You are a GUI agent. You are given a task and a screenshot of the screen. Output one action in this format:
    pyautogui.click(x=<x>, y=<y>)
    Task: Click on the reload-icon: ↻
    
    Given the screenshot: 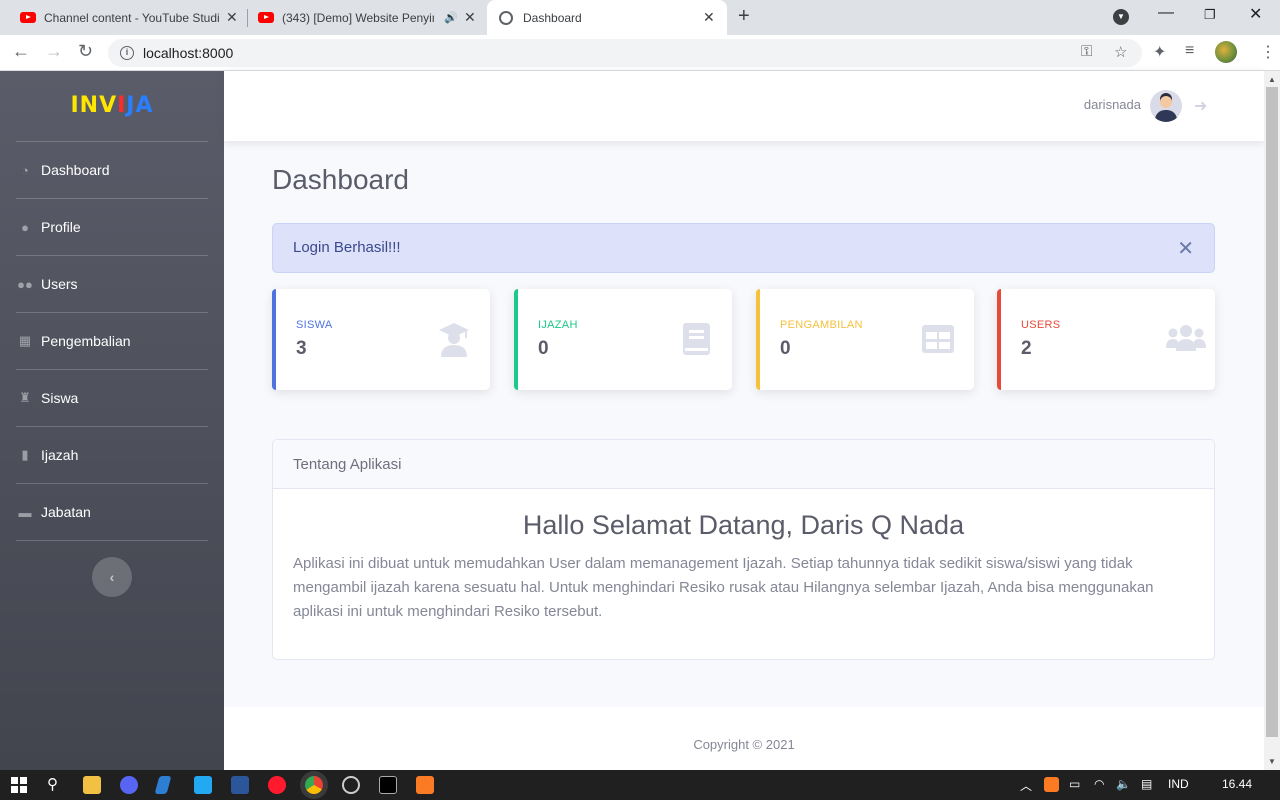 What is the action you would take?
    pyautogui.click(x=85, y=51)
    